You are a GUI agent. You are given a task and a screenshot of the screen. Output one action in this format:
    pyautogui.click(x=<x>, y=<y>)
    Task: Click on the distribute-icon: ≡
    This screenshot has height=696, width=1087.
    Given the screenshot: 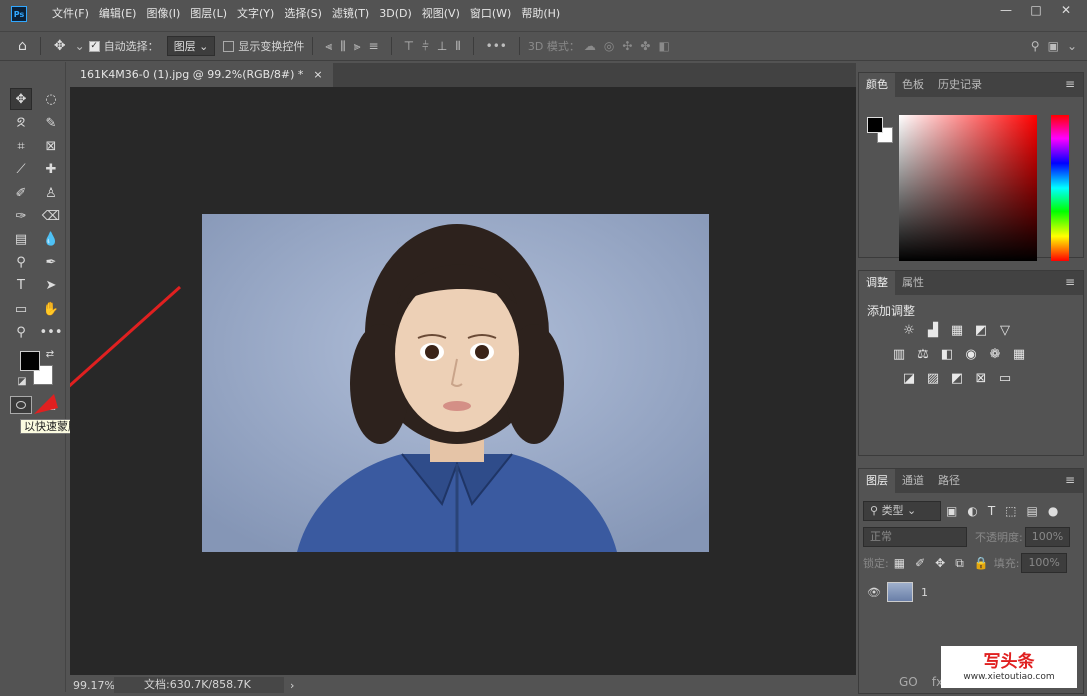 What is the action you would take?
    pyautogui.click(x=374, y=46)
    